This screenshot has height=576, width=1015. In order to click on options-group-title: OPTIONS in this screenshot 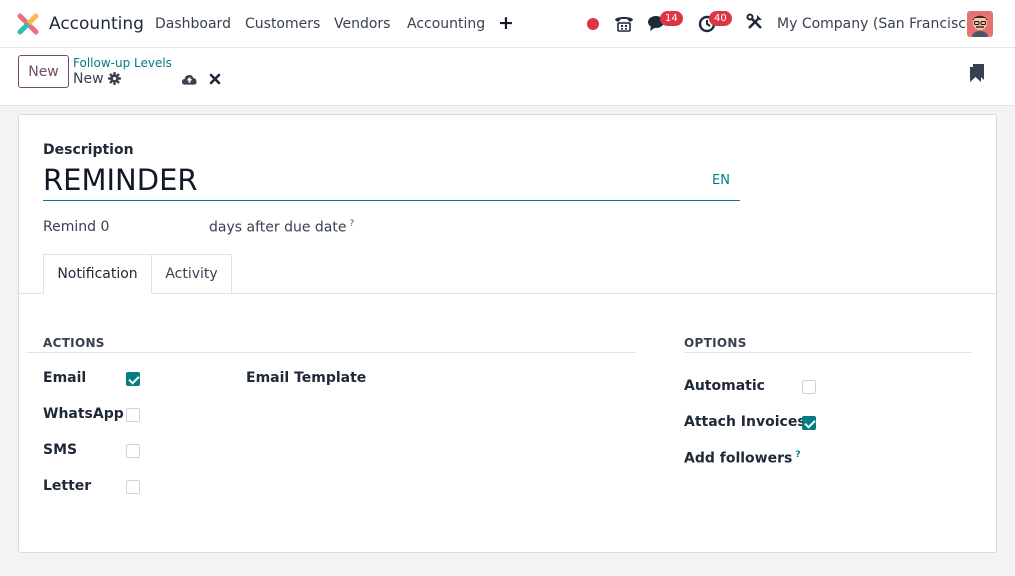, I will do `click(715, 343)`.